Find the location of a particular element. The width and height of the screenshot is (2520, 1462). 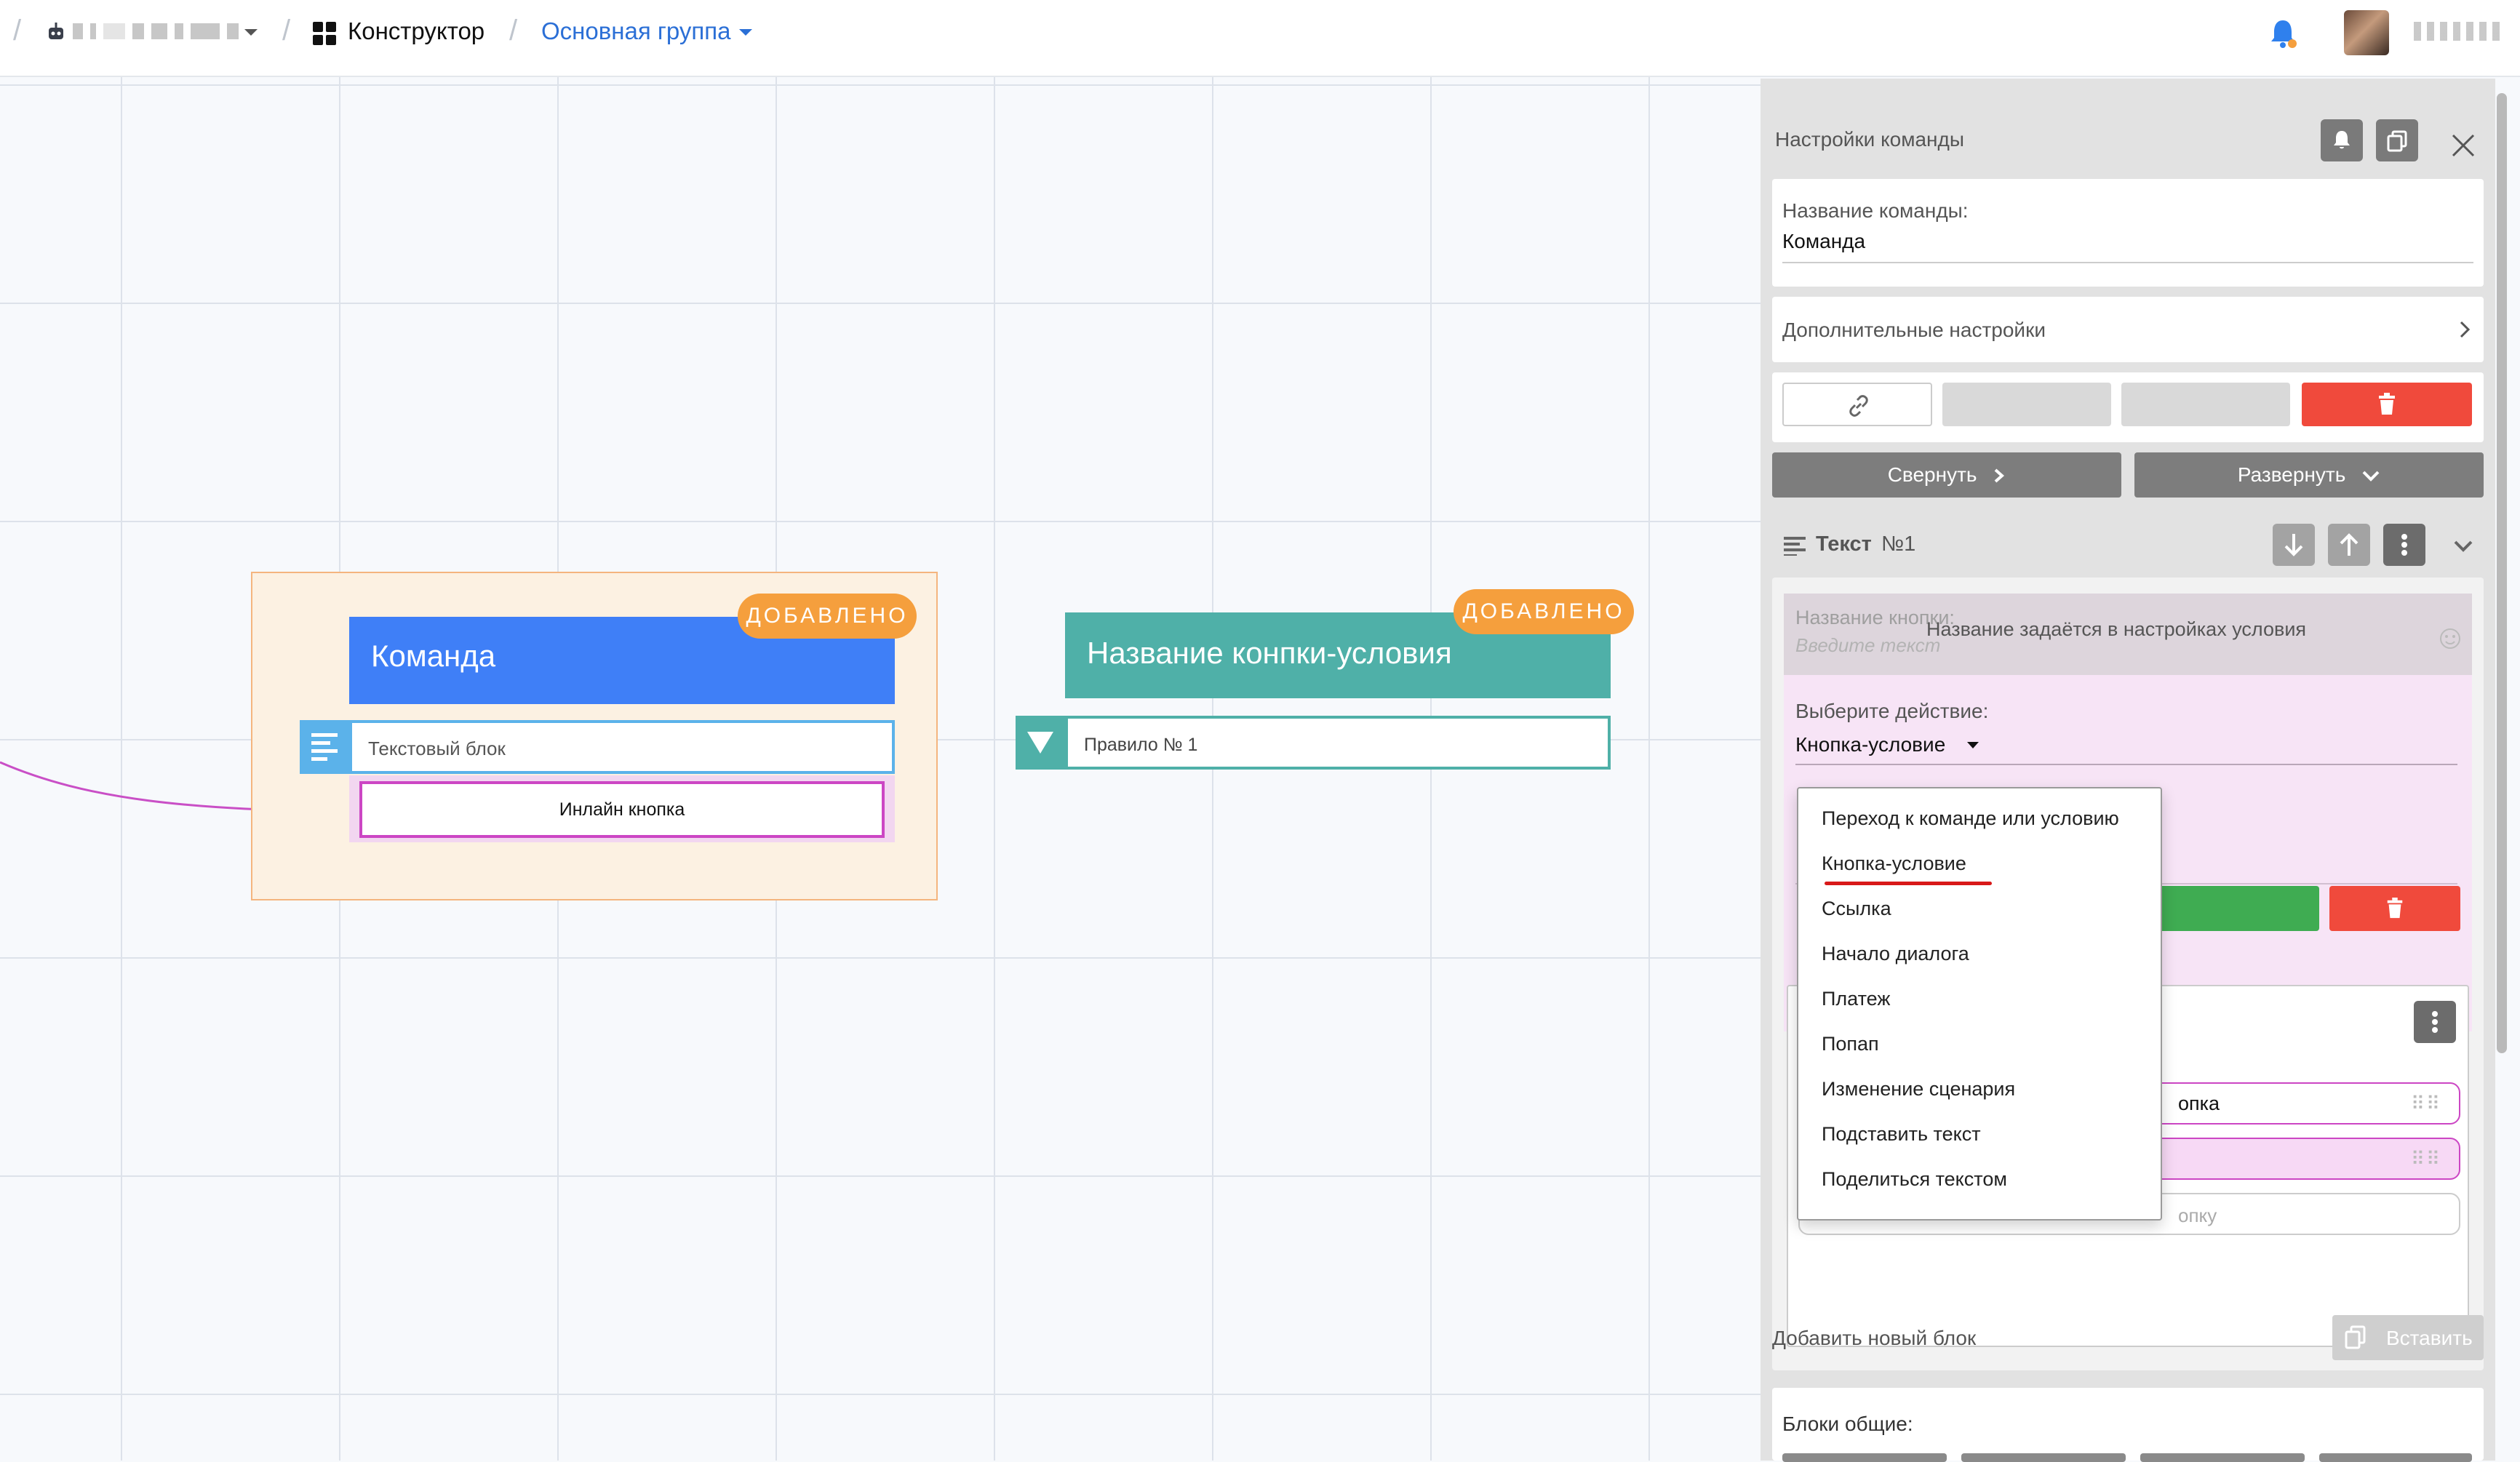

collapse-label: Свернуть is located at coordinates (1932, 475).